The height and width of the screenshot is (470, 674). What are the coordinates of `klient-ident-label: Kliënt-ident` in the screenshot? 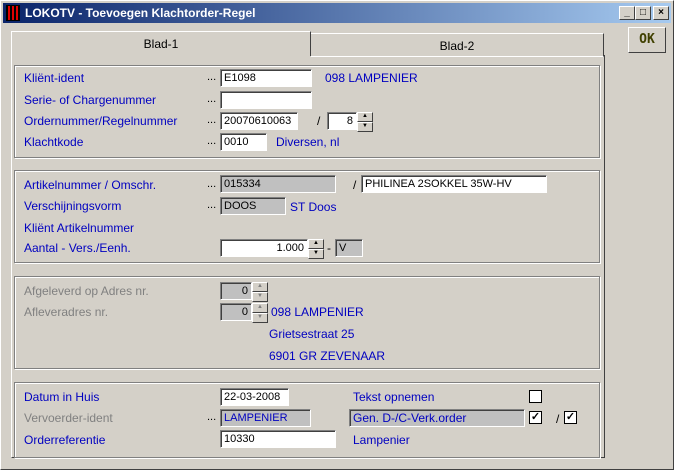 It's located at (54, 78).